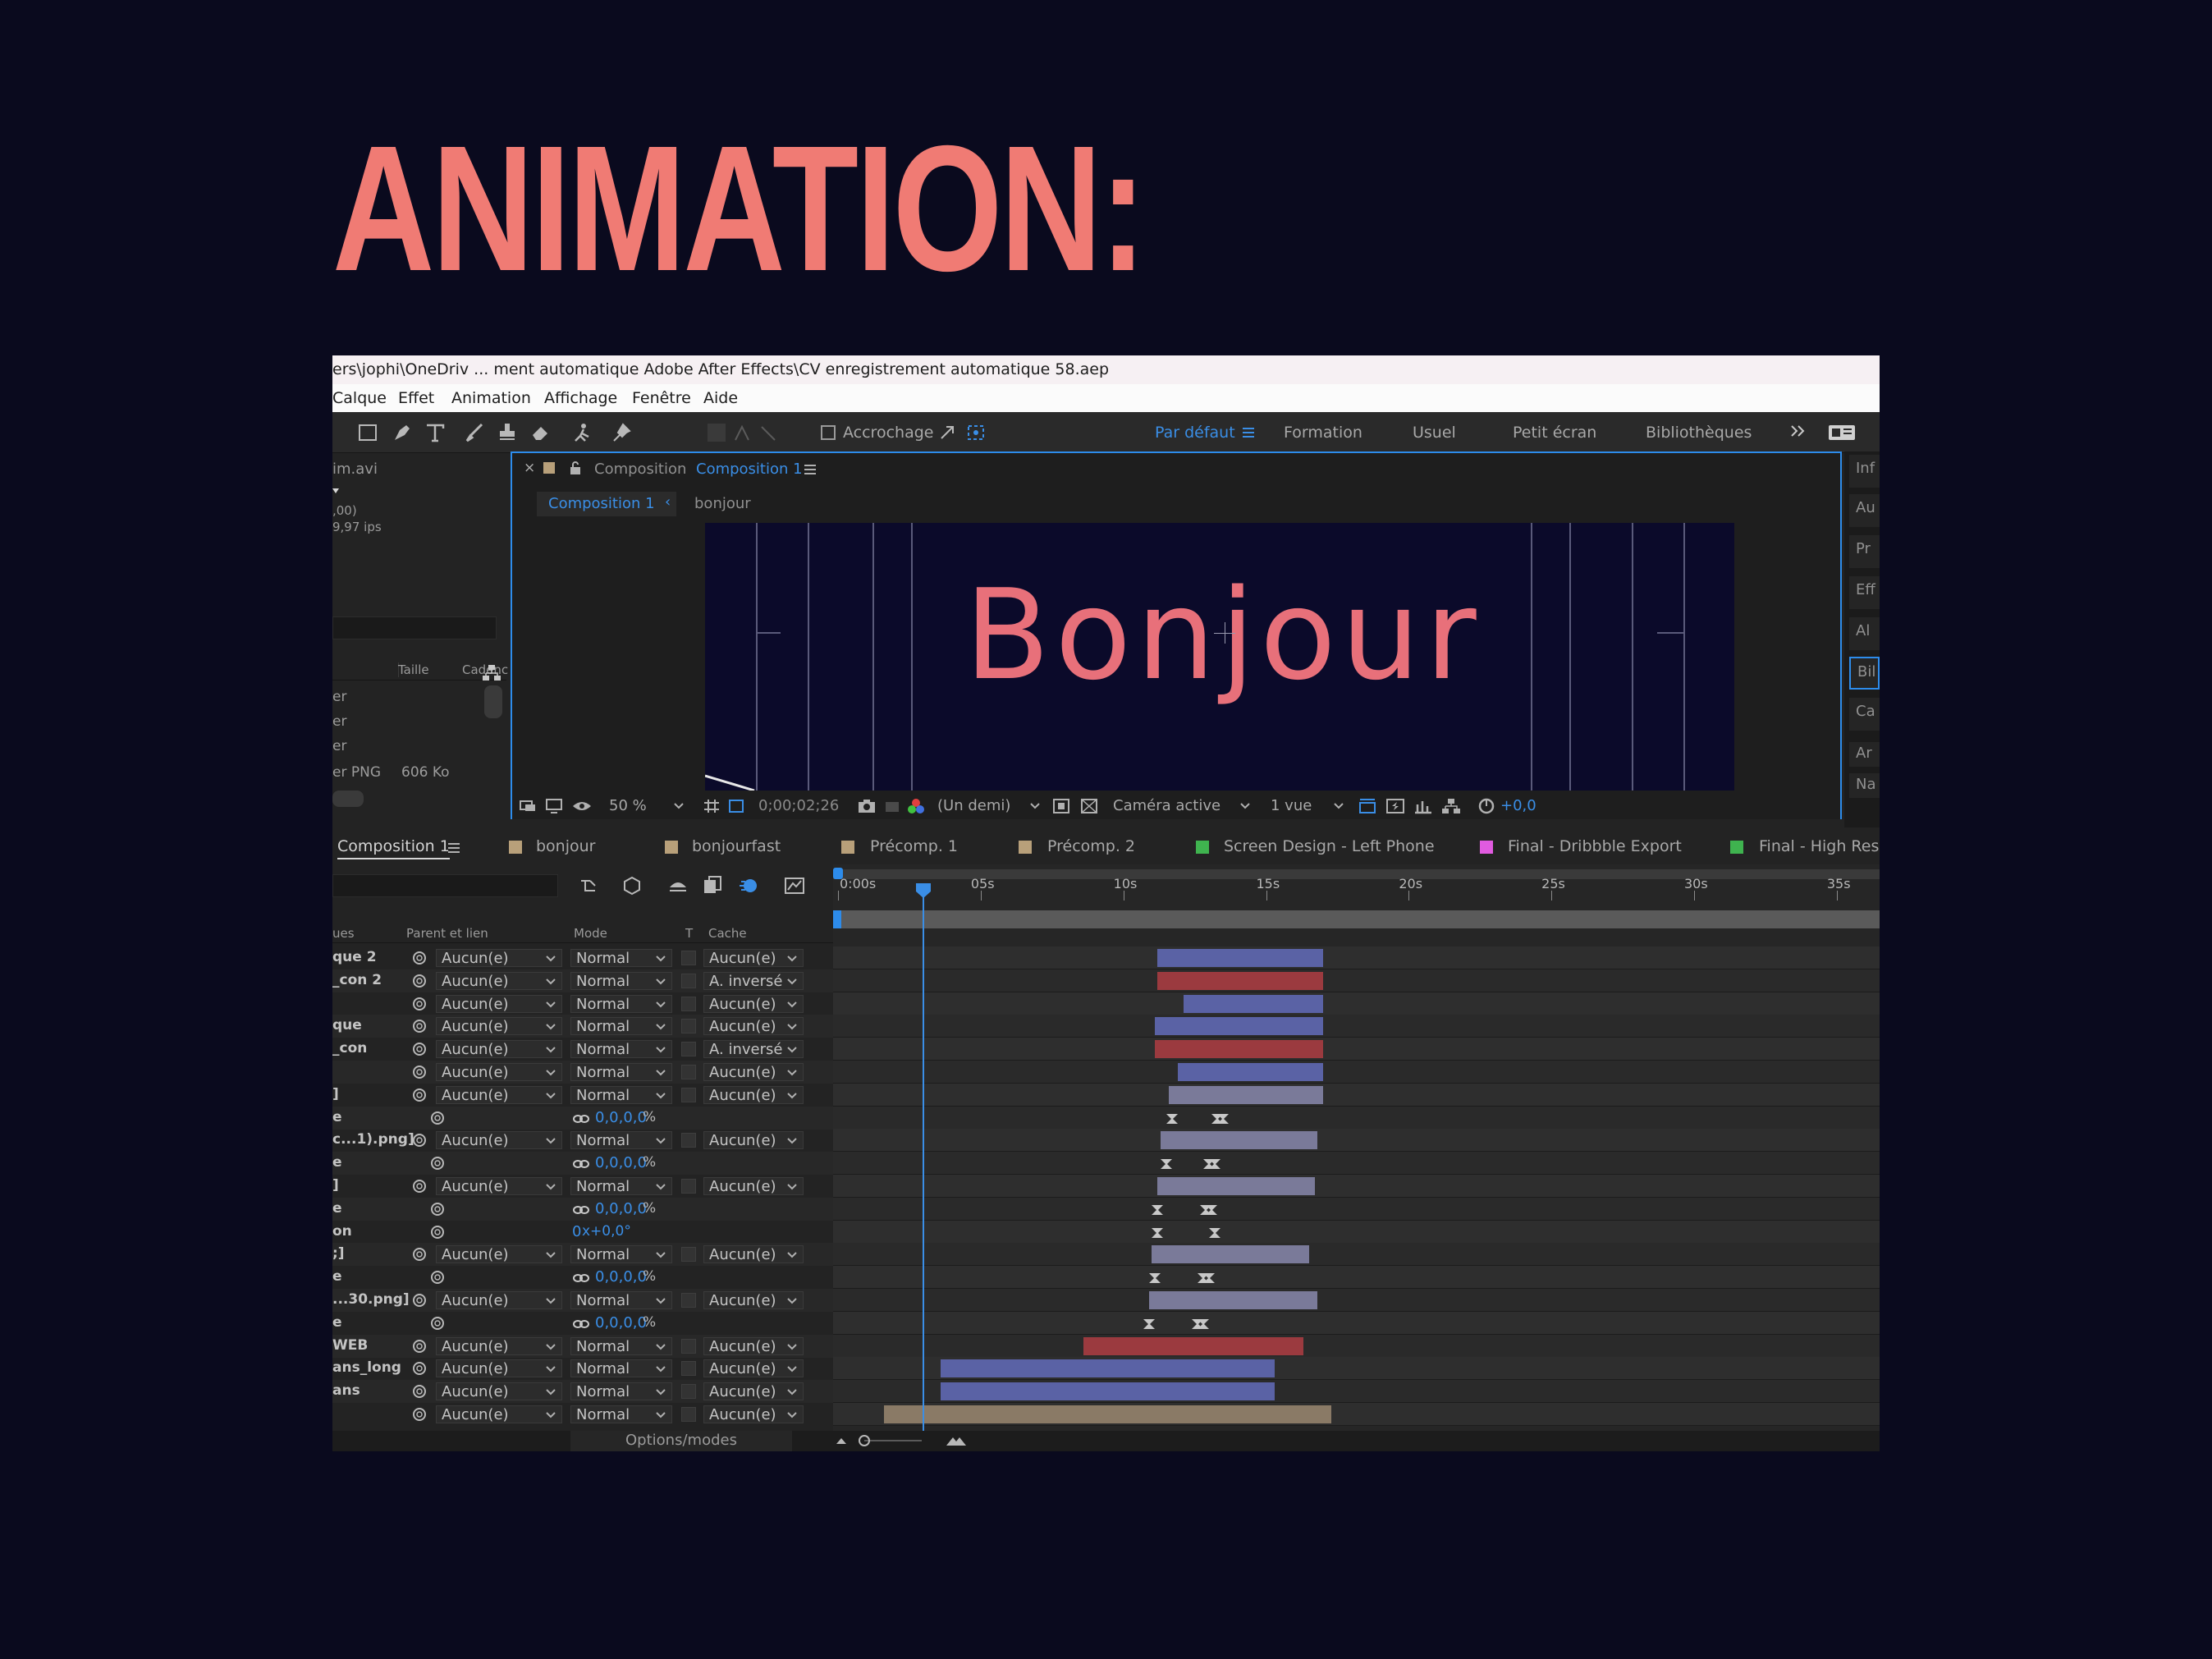 The image size is (2212, 1659). What do you see at coordinates (566, 846) in the screenshot?
I see `tab-bonjour: bonjour` at bounding box center [566, 846].